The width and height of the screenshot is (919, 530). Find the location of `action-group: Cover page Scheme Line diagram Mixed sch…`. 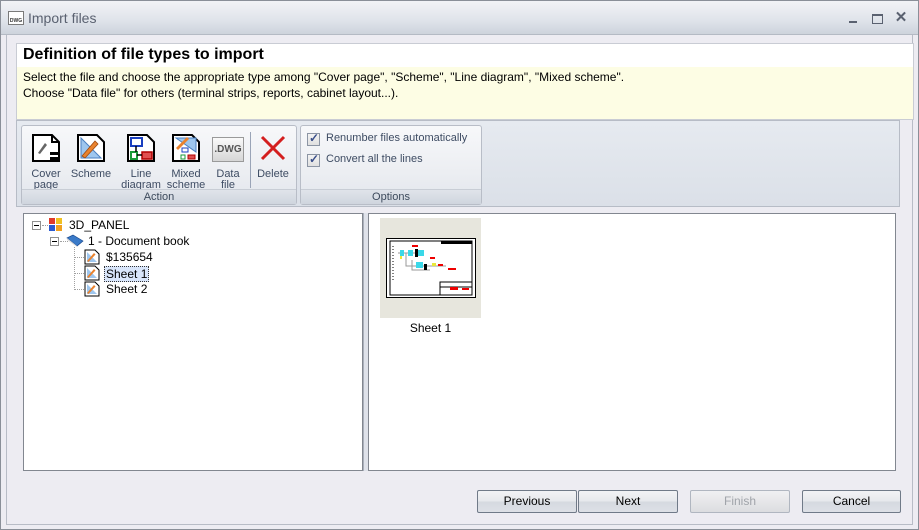

action-group: Cover page Scheme Line diagram Mixed sch… is located at coordinates (159, 165).